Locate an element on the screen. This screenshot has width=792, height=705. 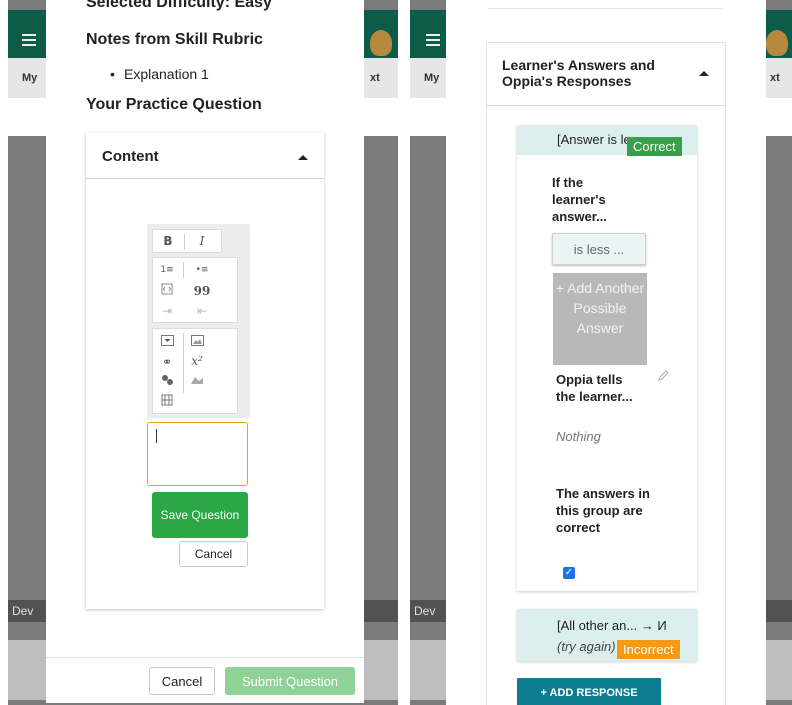
italic-button: I is located at coordinates (202, 241).